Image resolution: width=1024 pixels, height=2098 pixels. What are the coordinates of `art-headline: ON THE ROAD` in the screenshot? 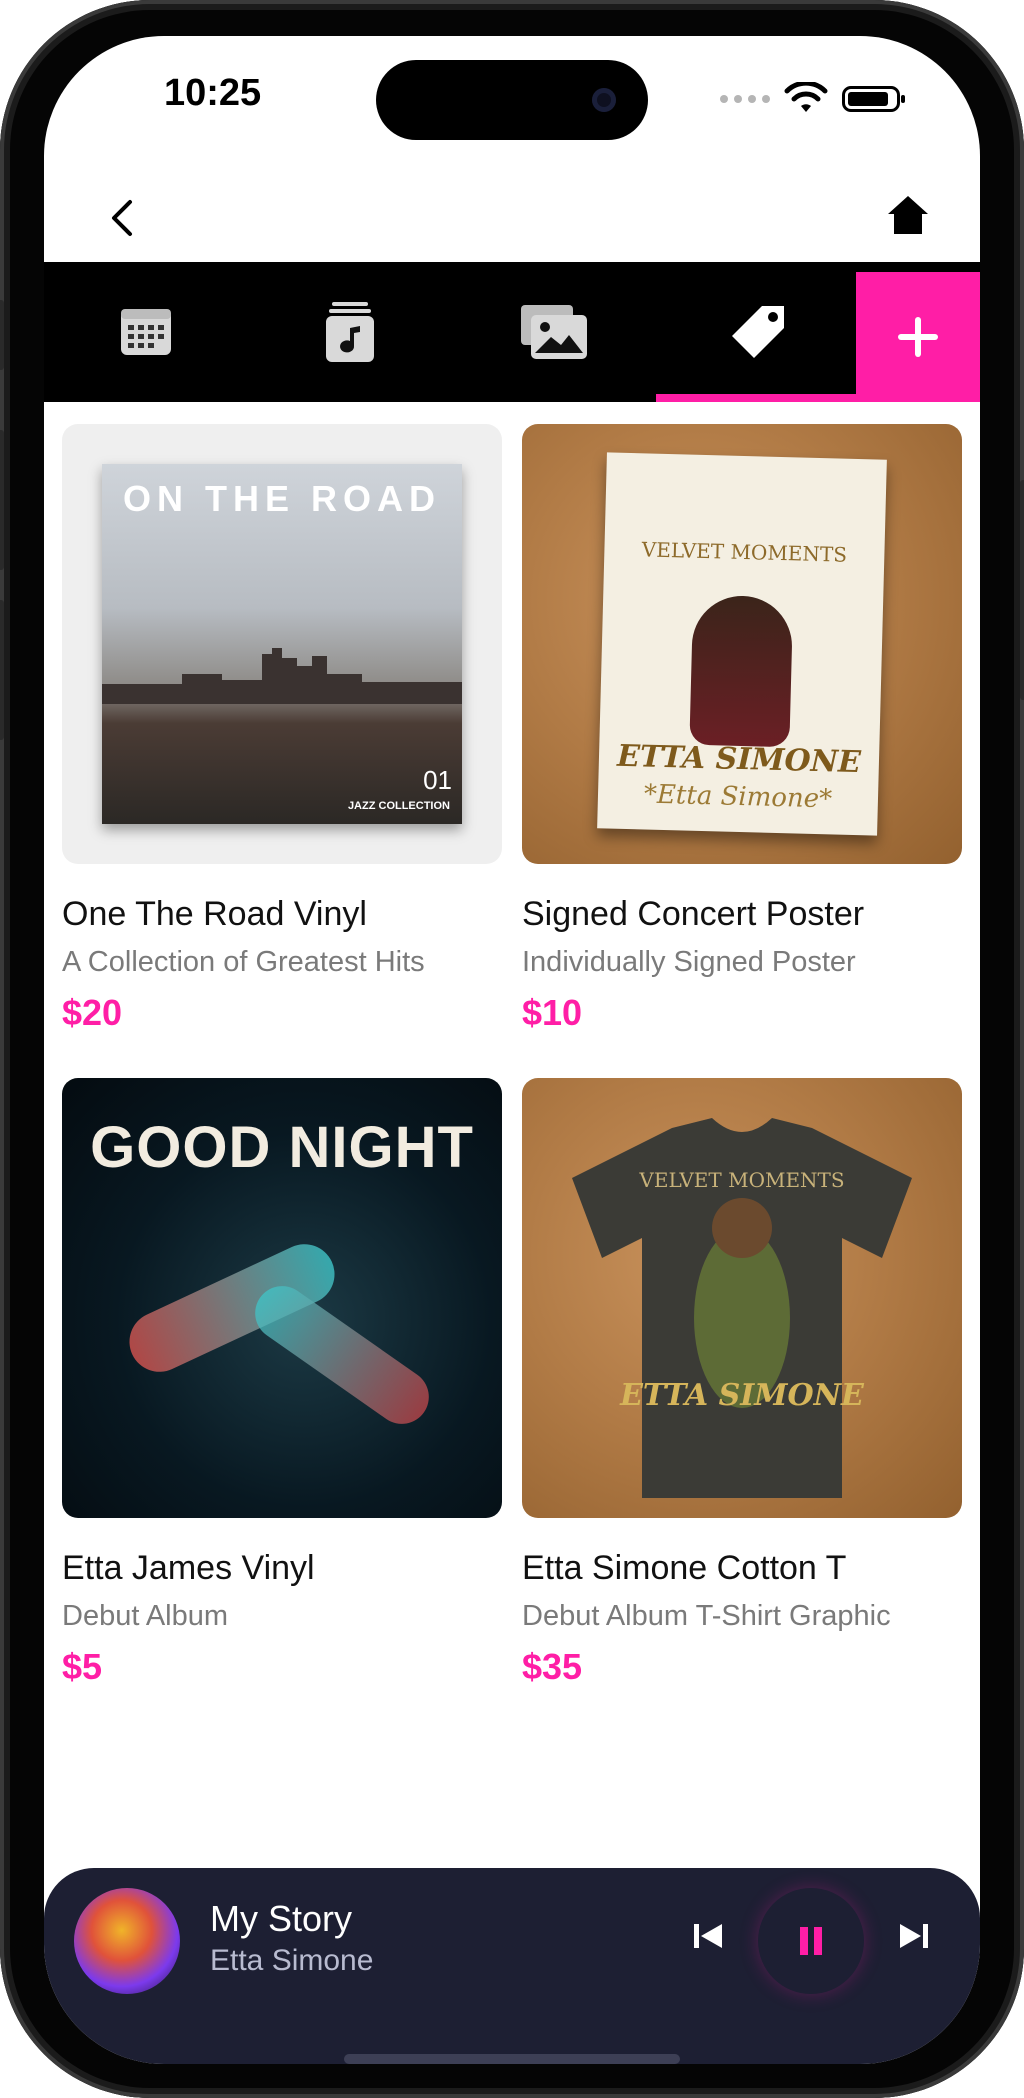 It's located at (282, 498).